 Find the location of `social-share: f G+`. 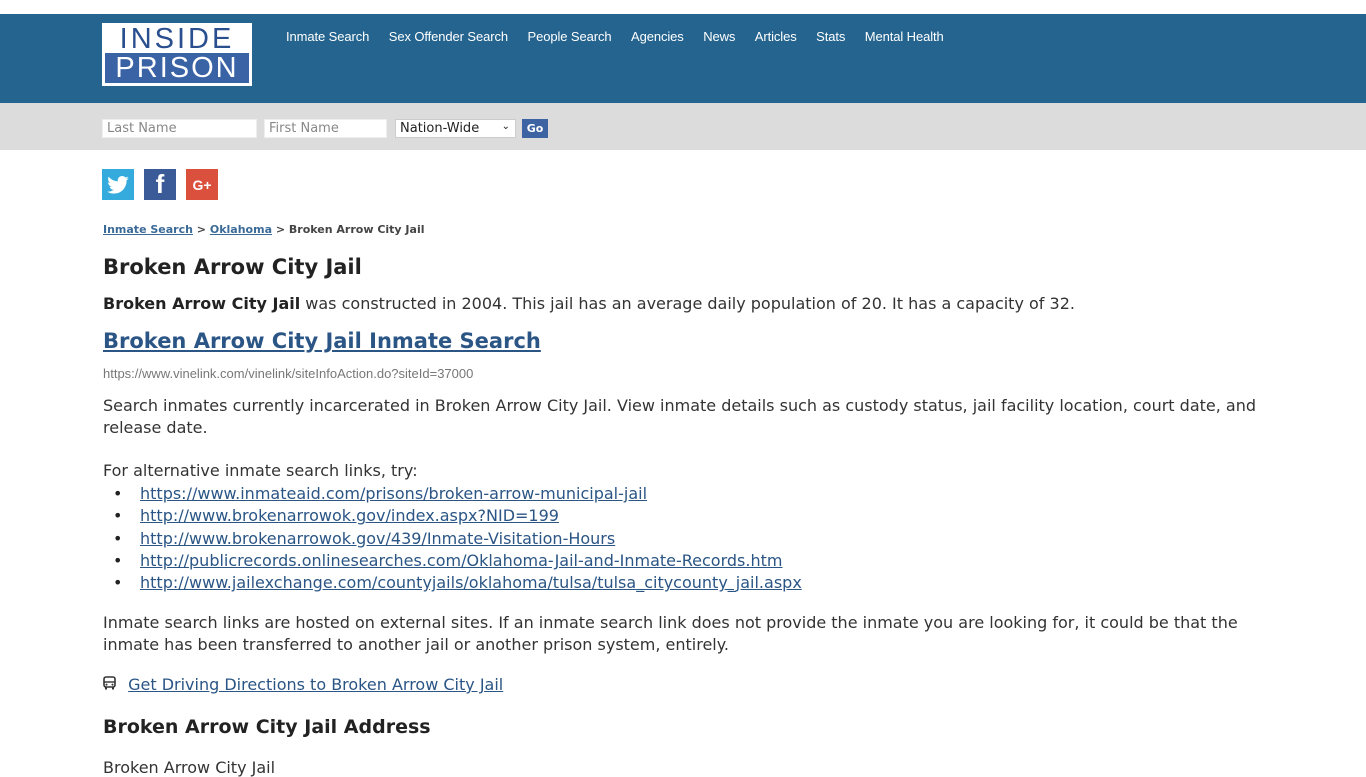

social-share: f G+ is located at coordinates (160, 184).